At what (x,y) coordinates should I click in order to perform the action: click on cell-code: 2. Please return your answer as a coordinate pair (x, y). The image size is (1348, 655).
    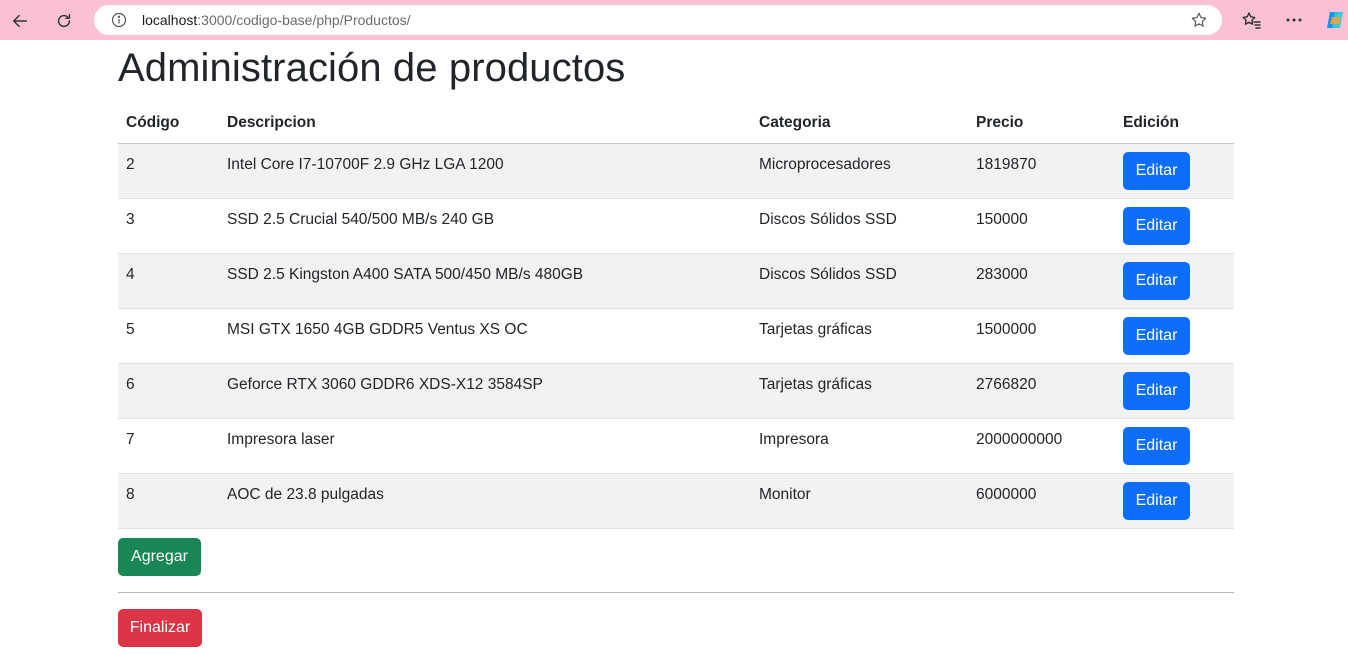
    Looking at the image, I should click on (168, 171).